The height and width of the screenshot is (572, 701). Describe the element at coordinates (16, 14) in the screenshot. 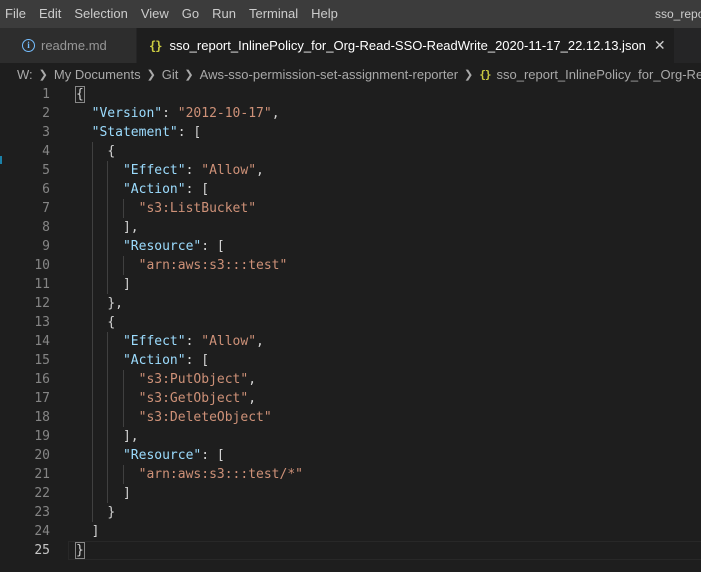

I see `menu-file: File` at that location.